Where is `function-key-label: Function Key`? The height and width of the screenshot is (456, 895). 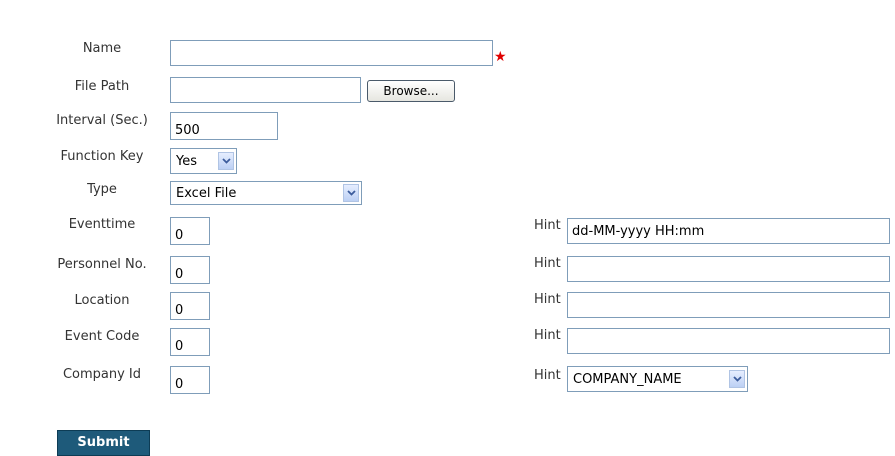
function-key-label: Function Key is located at coordinates (102, 156).